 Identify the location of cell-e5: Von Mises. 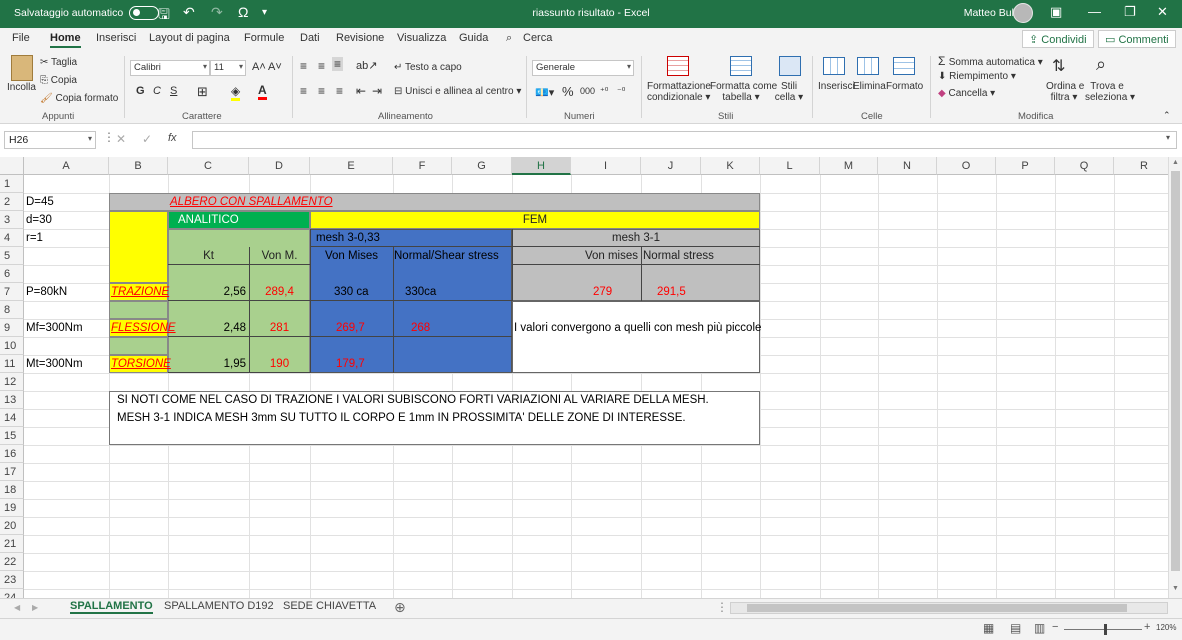
(351, 256).